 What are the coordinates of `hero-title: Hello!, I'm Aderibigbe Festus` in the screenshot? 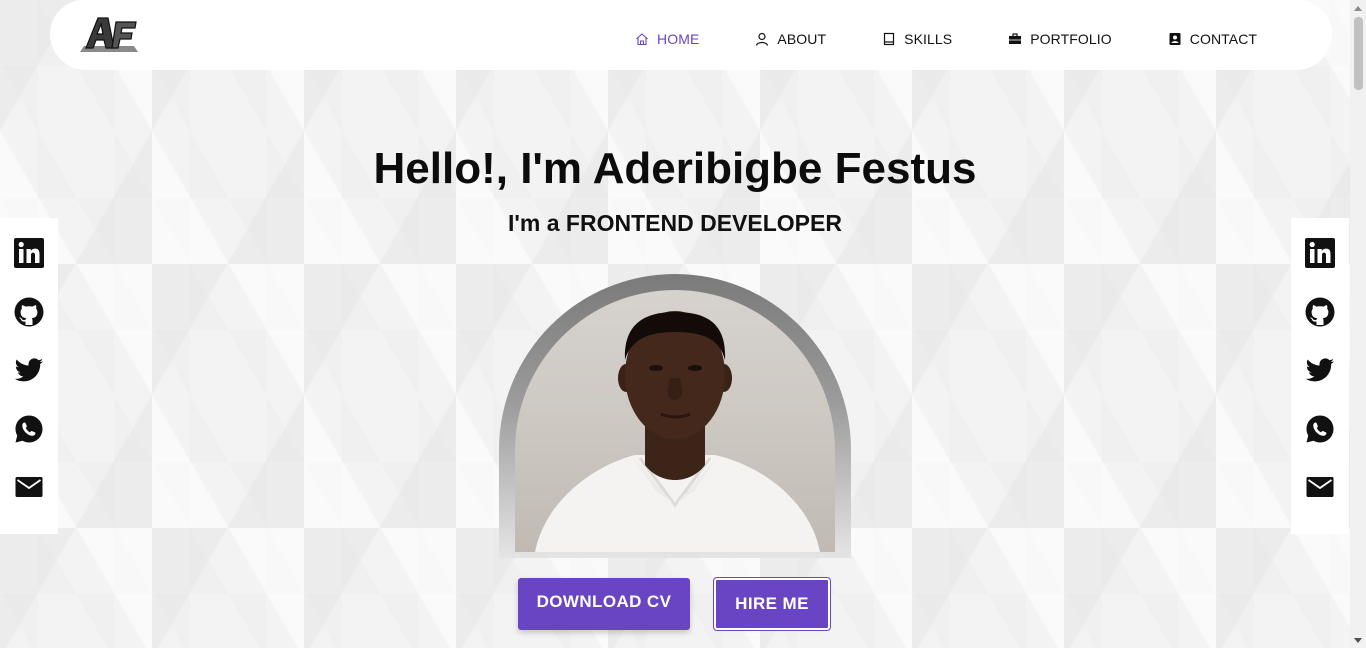 It's located at (675, 168).